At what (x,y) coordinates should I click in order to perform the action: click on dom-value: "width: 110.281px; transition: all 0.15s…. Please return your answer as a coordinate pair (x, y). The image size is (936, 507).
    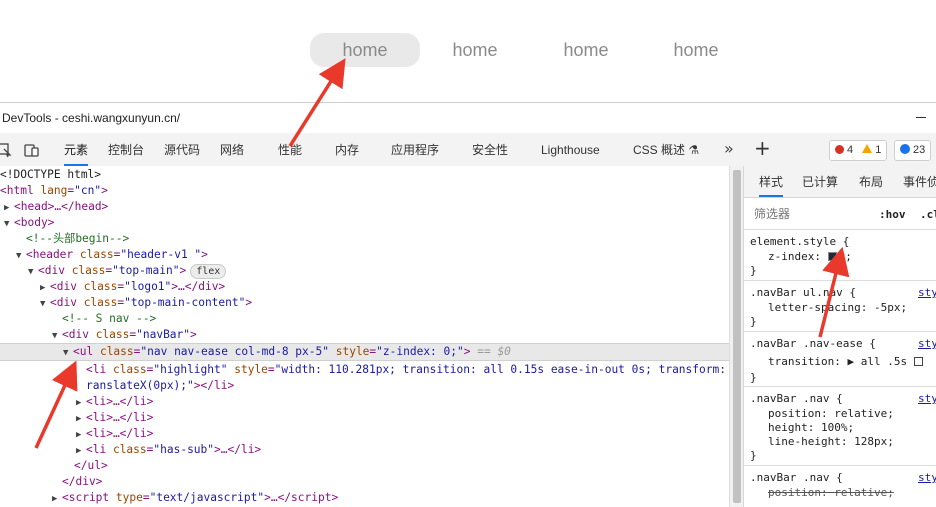
    Looking at the image, I should click on (501, 369).